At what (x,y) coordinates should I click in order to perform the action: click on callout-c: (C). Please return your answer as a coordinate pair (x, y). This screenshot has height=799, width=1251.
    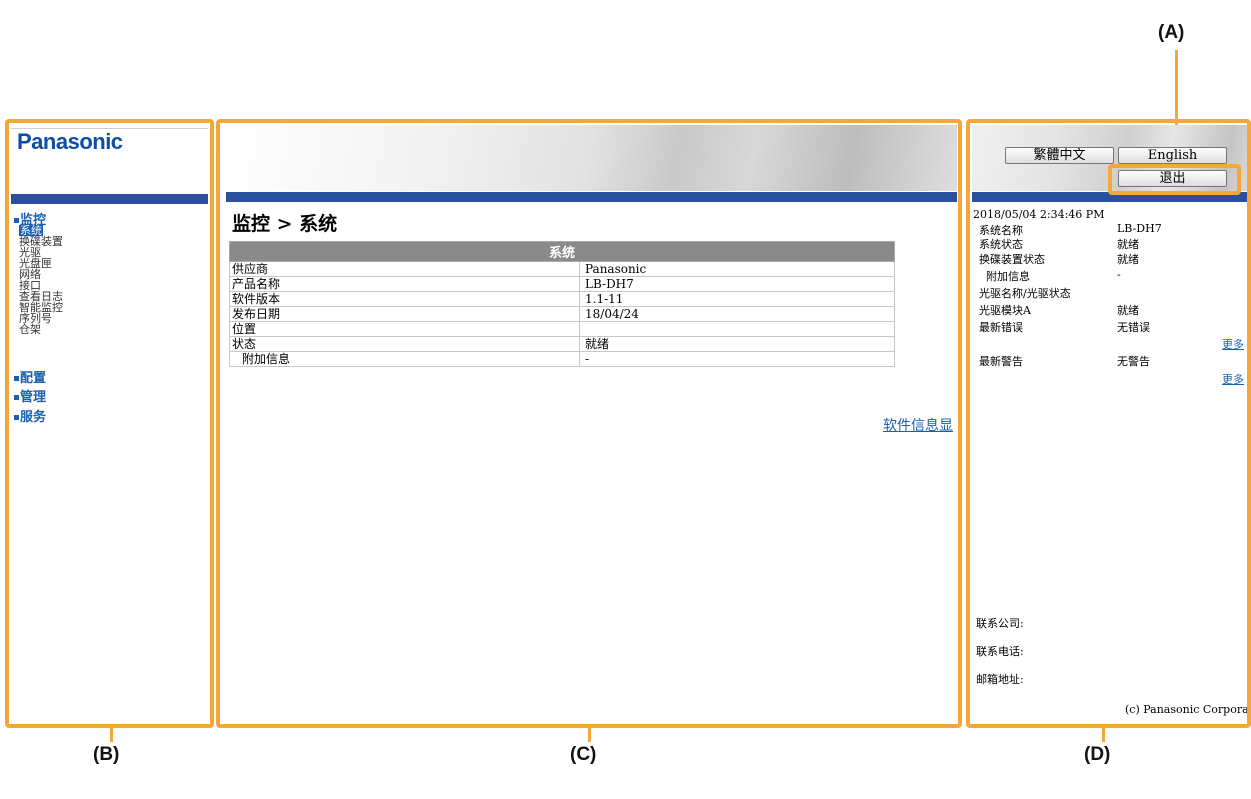
    Looking at the image, I should click on (583, 754).